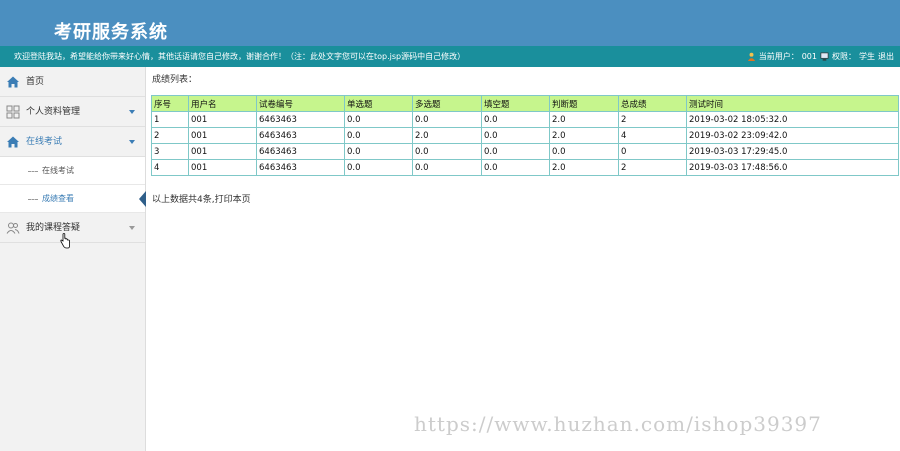  What do you see at coordinates (792, 167) in the screenshot?
I see `table-cell: 2019-03-03 17:48:56.0` at bounding box center [792, 167].